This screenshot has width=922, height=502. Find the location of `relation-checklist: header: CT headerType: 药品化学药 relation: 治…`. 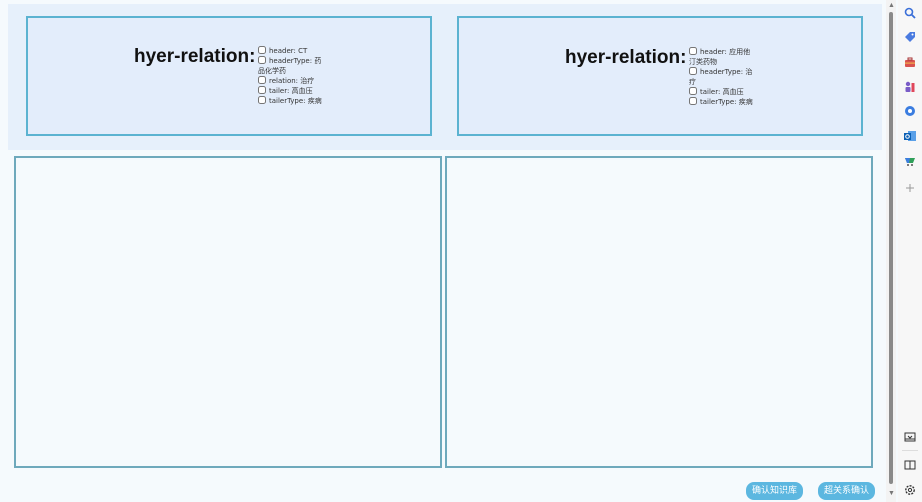

relation-checklist: header: CT headerType: 药品化学药 relation: 治… is located at coordinates (293, 76).